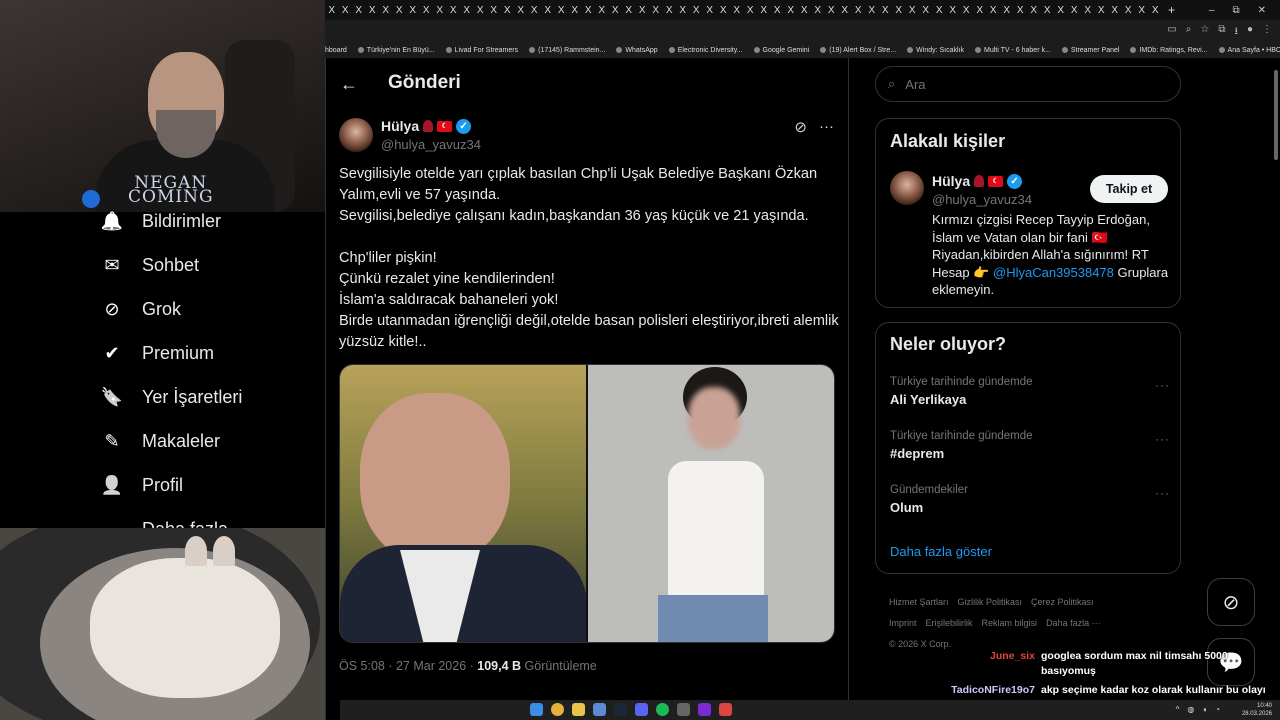  Describe the element at coordinates (349, 84) in the screenshot. I see `back-arrow-icon: ←` at that location.